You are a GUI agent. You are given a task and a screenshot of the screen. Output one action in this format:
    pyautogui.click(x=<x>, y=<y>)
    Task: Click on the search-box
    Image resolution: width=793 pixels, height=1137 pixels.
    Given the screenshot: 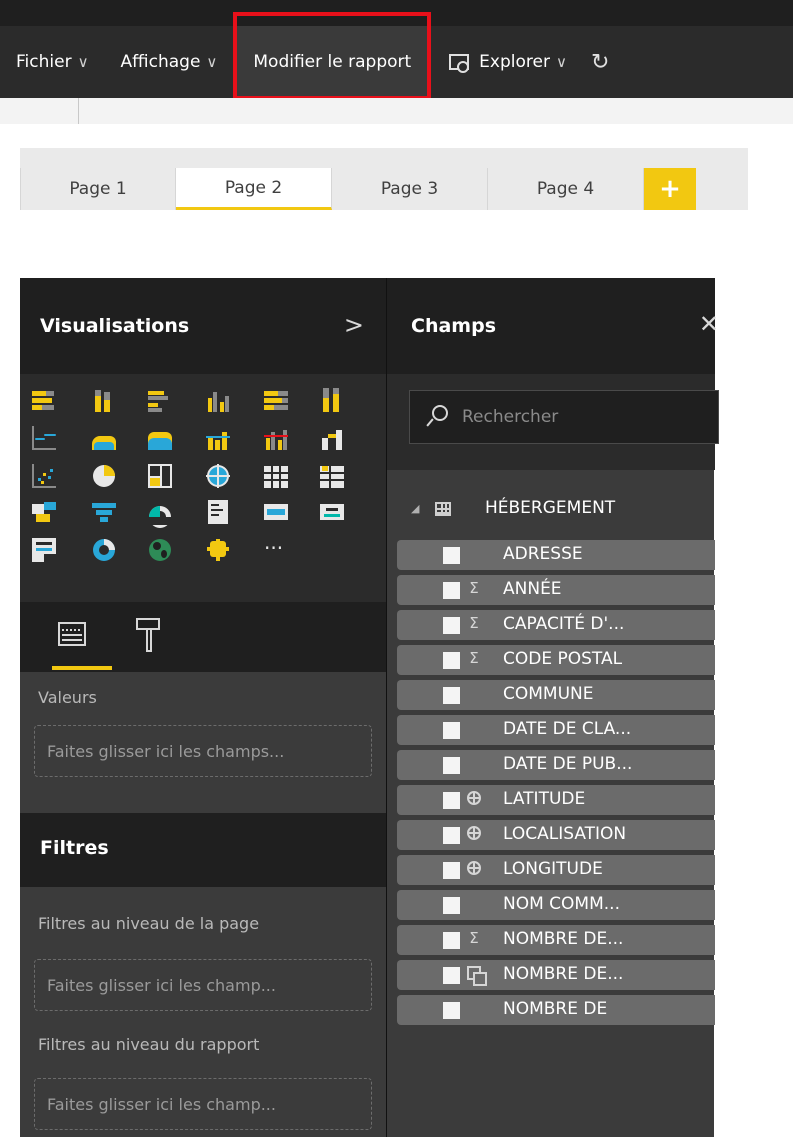 What is the action you would take?
    pyautogui.click(x=564, y=417)
    